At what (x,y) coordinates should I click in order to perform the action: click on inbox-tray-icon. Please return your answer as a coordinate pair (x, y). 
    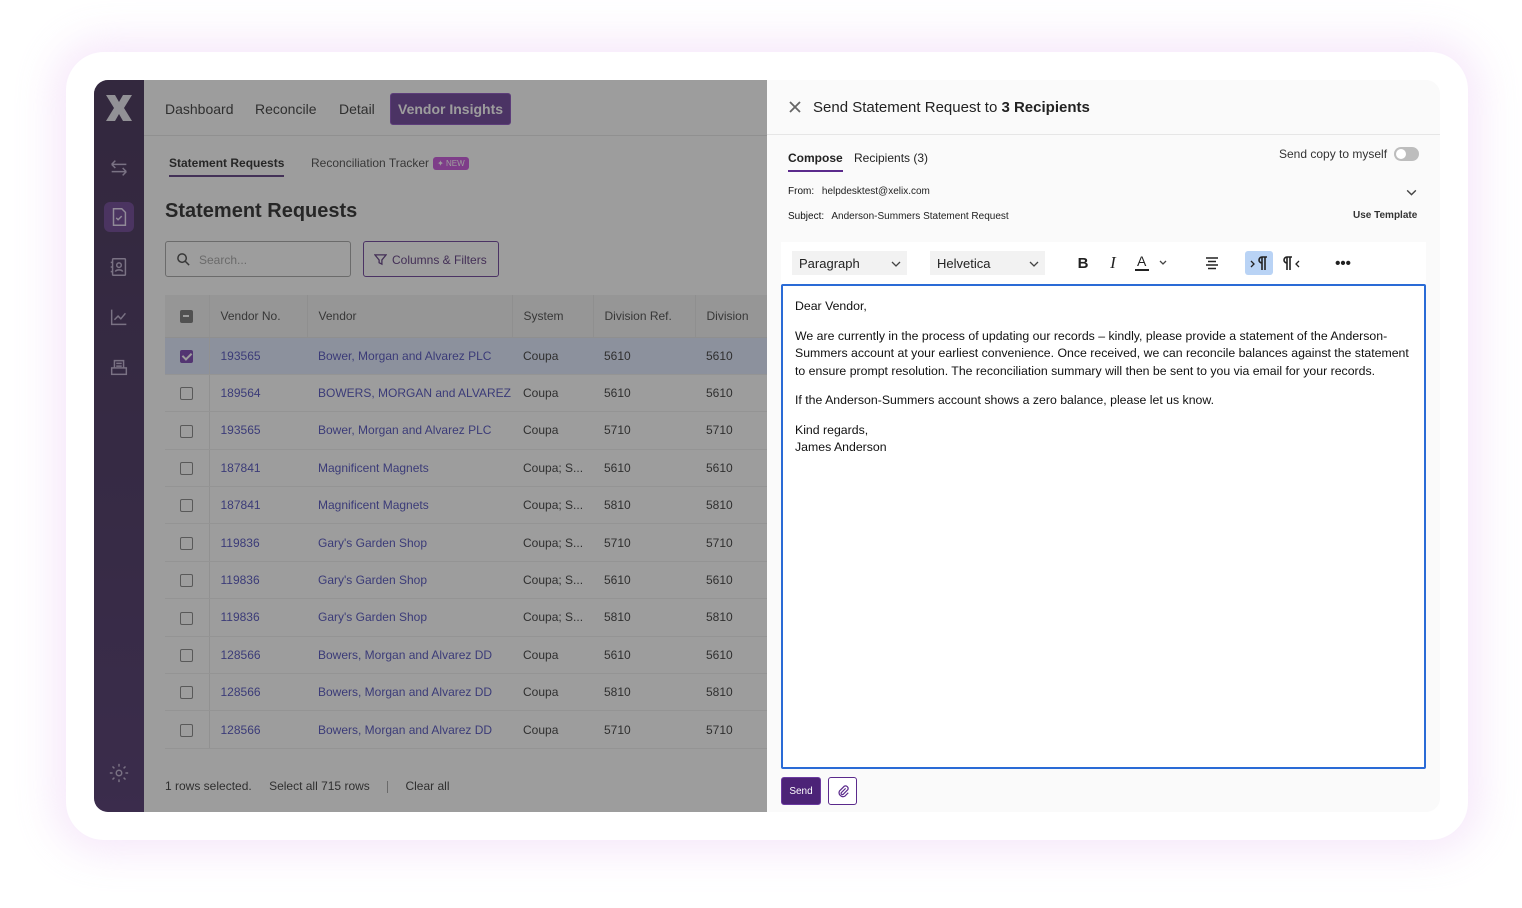
    Looking at the image, I should click on (119, 367).